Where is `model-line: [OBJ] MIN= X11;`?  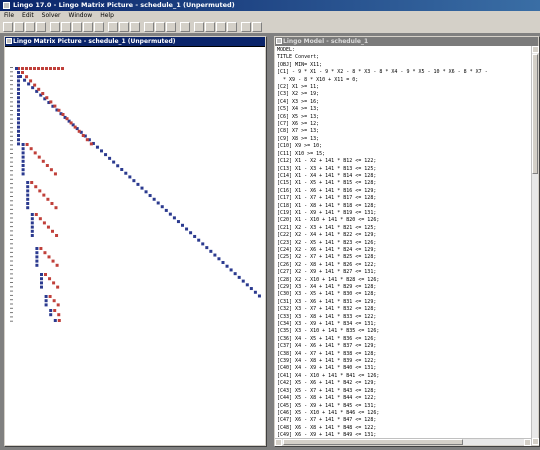
model-line: [OBJ] MIN= X11; is located at coordinates (300, 64).